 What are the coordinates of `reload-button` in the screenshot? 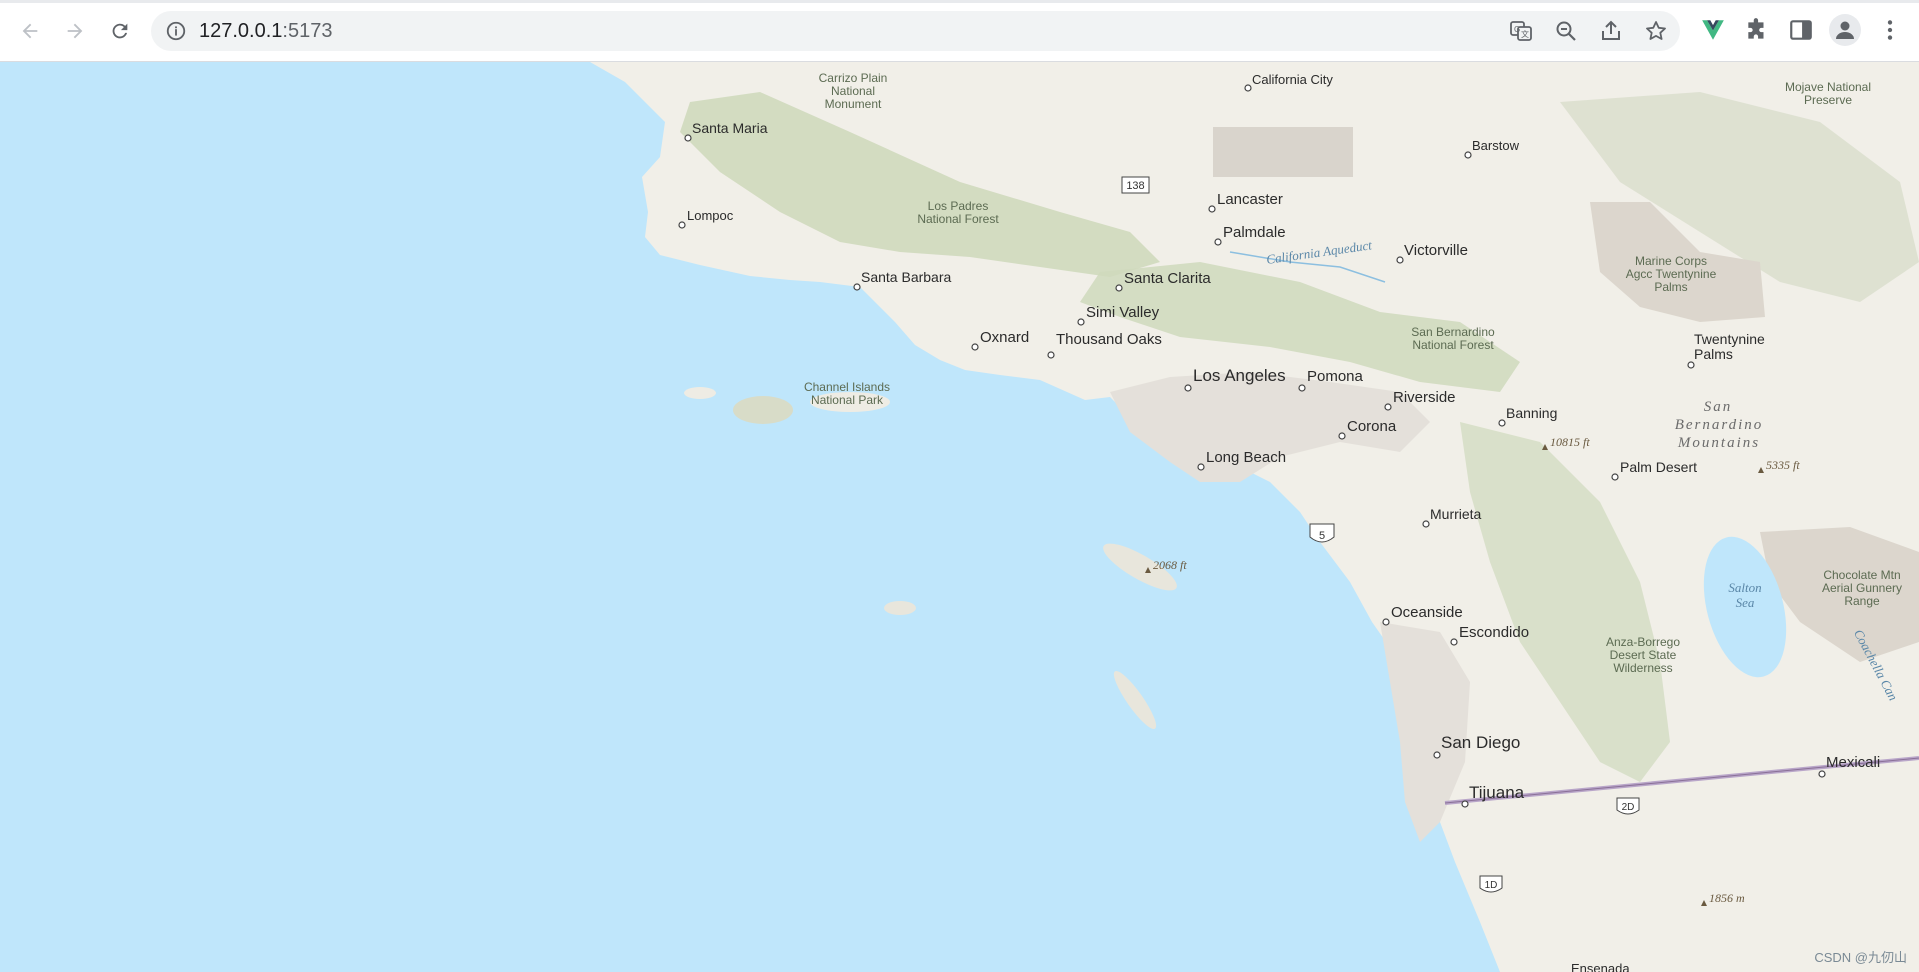 It's located at (120, 31).